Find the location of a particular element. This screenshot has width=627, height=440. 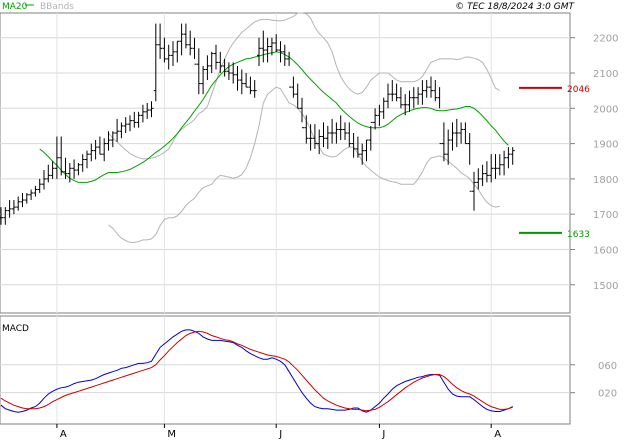

month-label: M is located at coordinates (171, 434).